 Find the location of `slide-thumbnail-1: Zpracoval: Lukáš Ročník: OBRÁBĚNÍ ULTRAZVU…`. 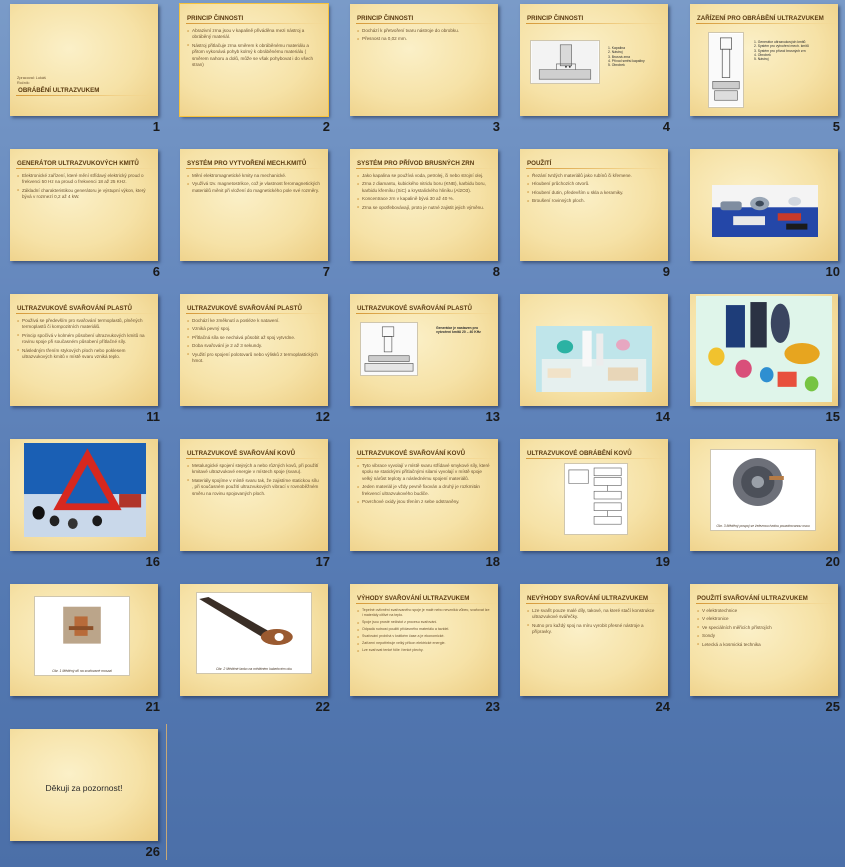

slide-thumbnail-1: Zpracoval: Lukáš Ročník: OBRÁBĚNÍ ULTRAZVU… is located at coordinates (87, 72).